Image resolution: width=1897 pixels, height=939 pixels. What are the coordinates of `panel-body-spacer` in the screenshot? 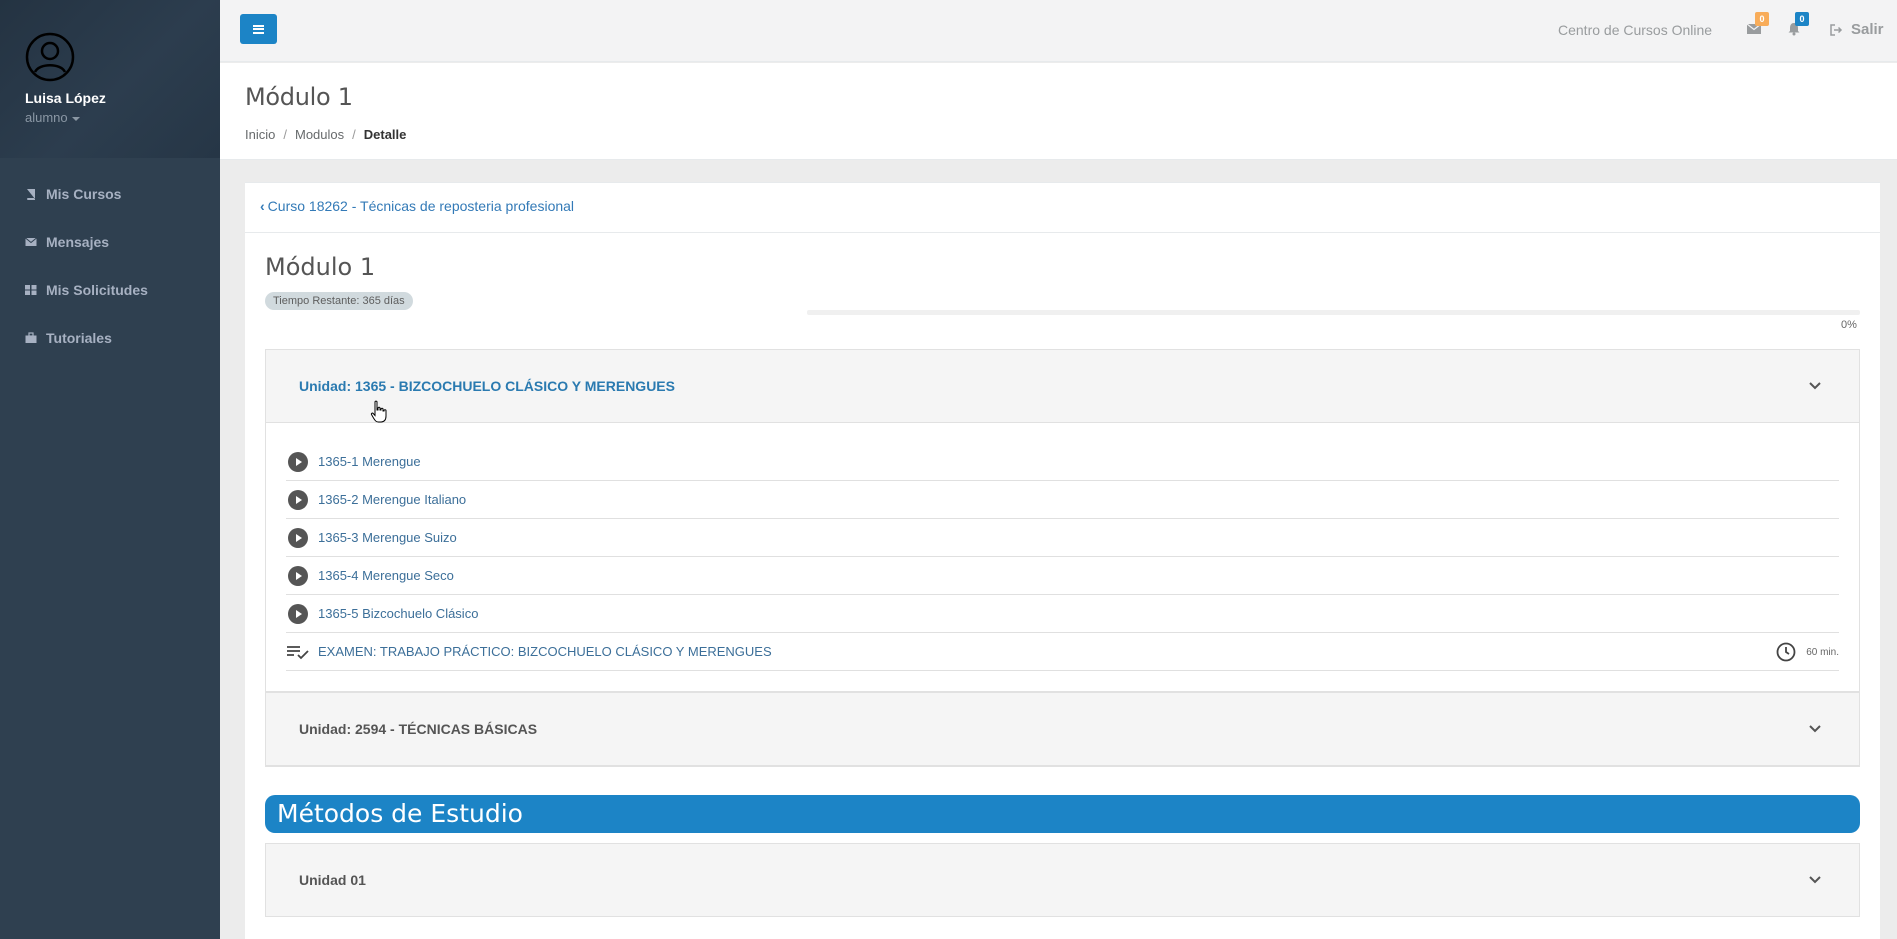 It's located at (1062, 681).